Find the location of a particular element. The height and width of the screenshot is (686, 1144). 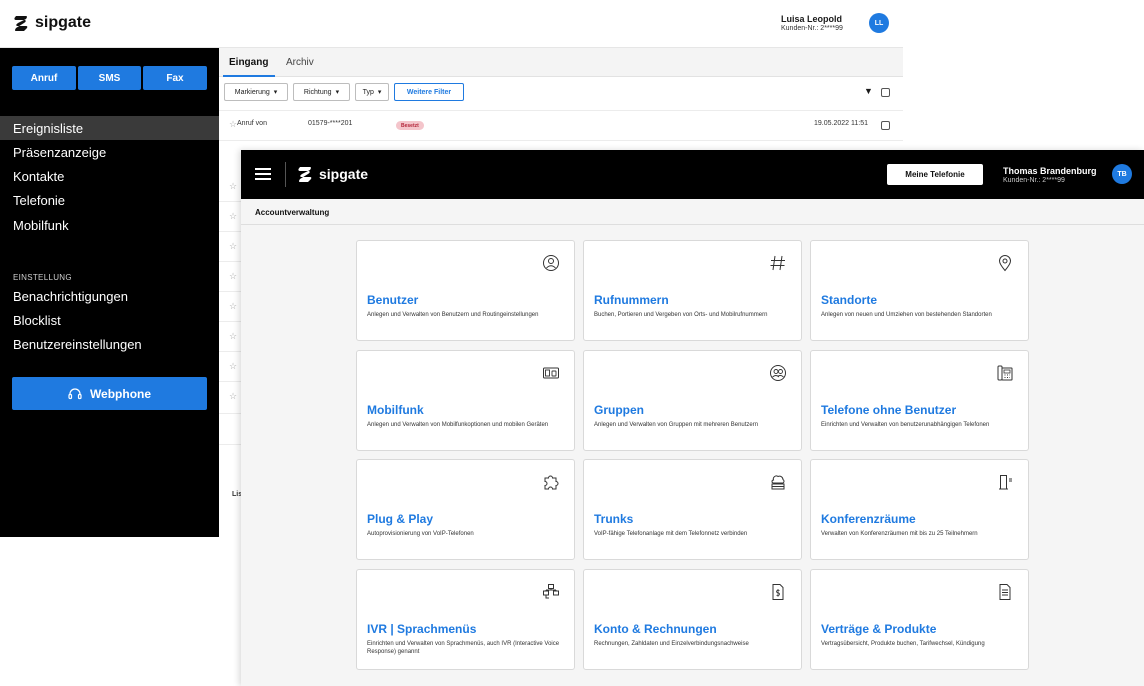

phone-number: 01579-****201 is located at coordinates (330, 123).